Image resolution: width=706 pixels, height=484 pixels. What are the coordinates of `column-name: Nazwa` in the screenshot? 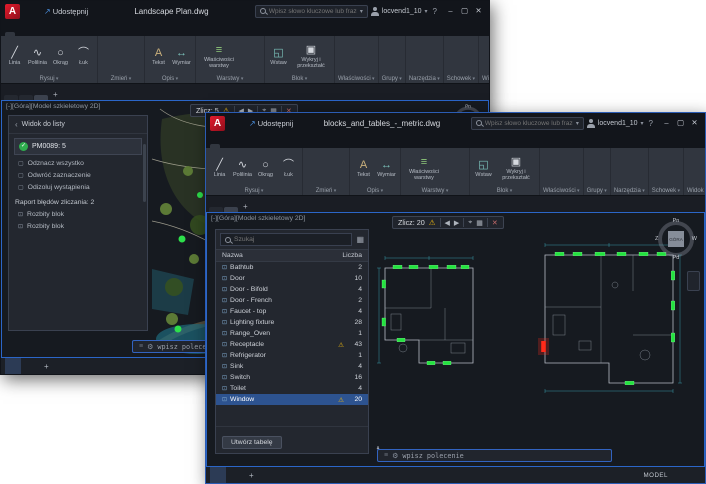 It's located at (282, 255).